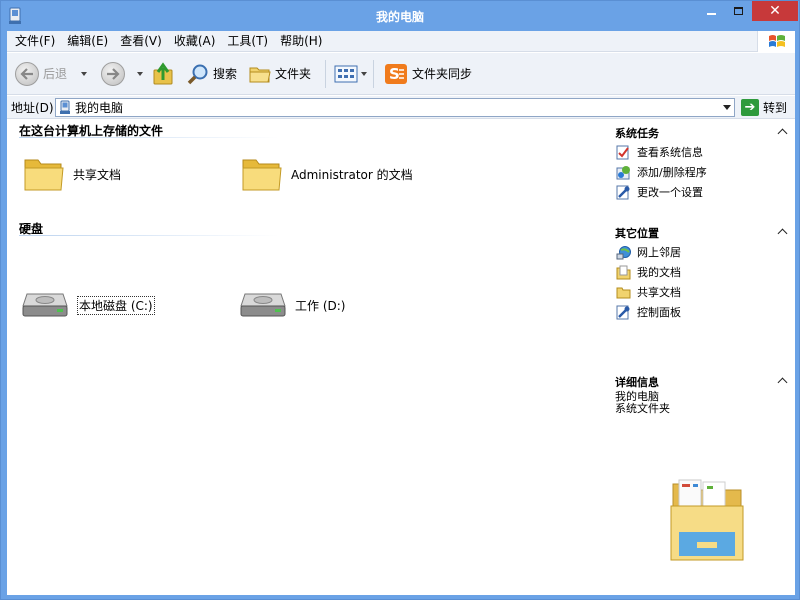  I want to click on views-button, so click(351, 74).